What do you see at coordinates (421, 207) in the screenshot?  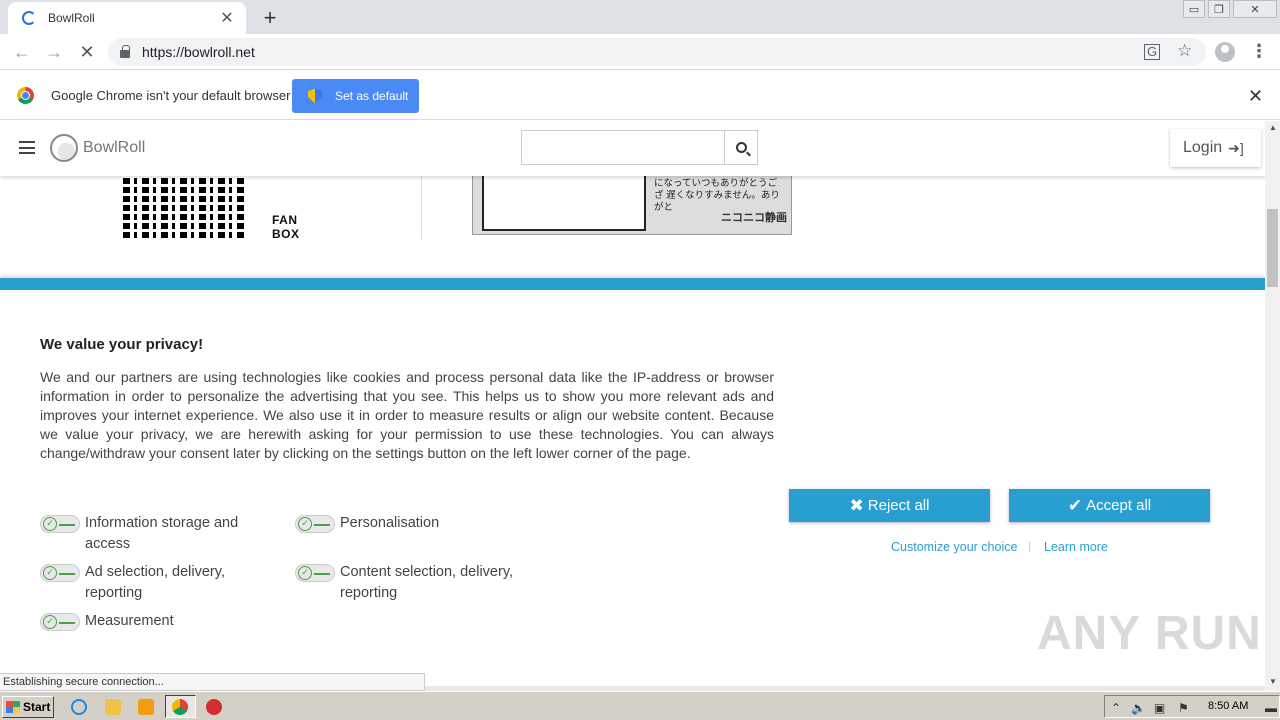 I see `content-divider` at bounding box center [421, 207].